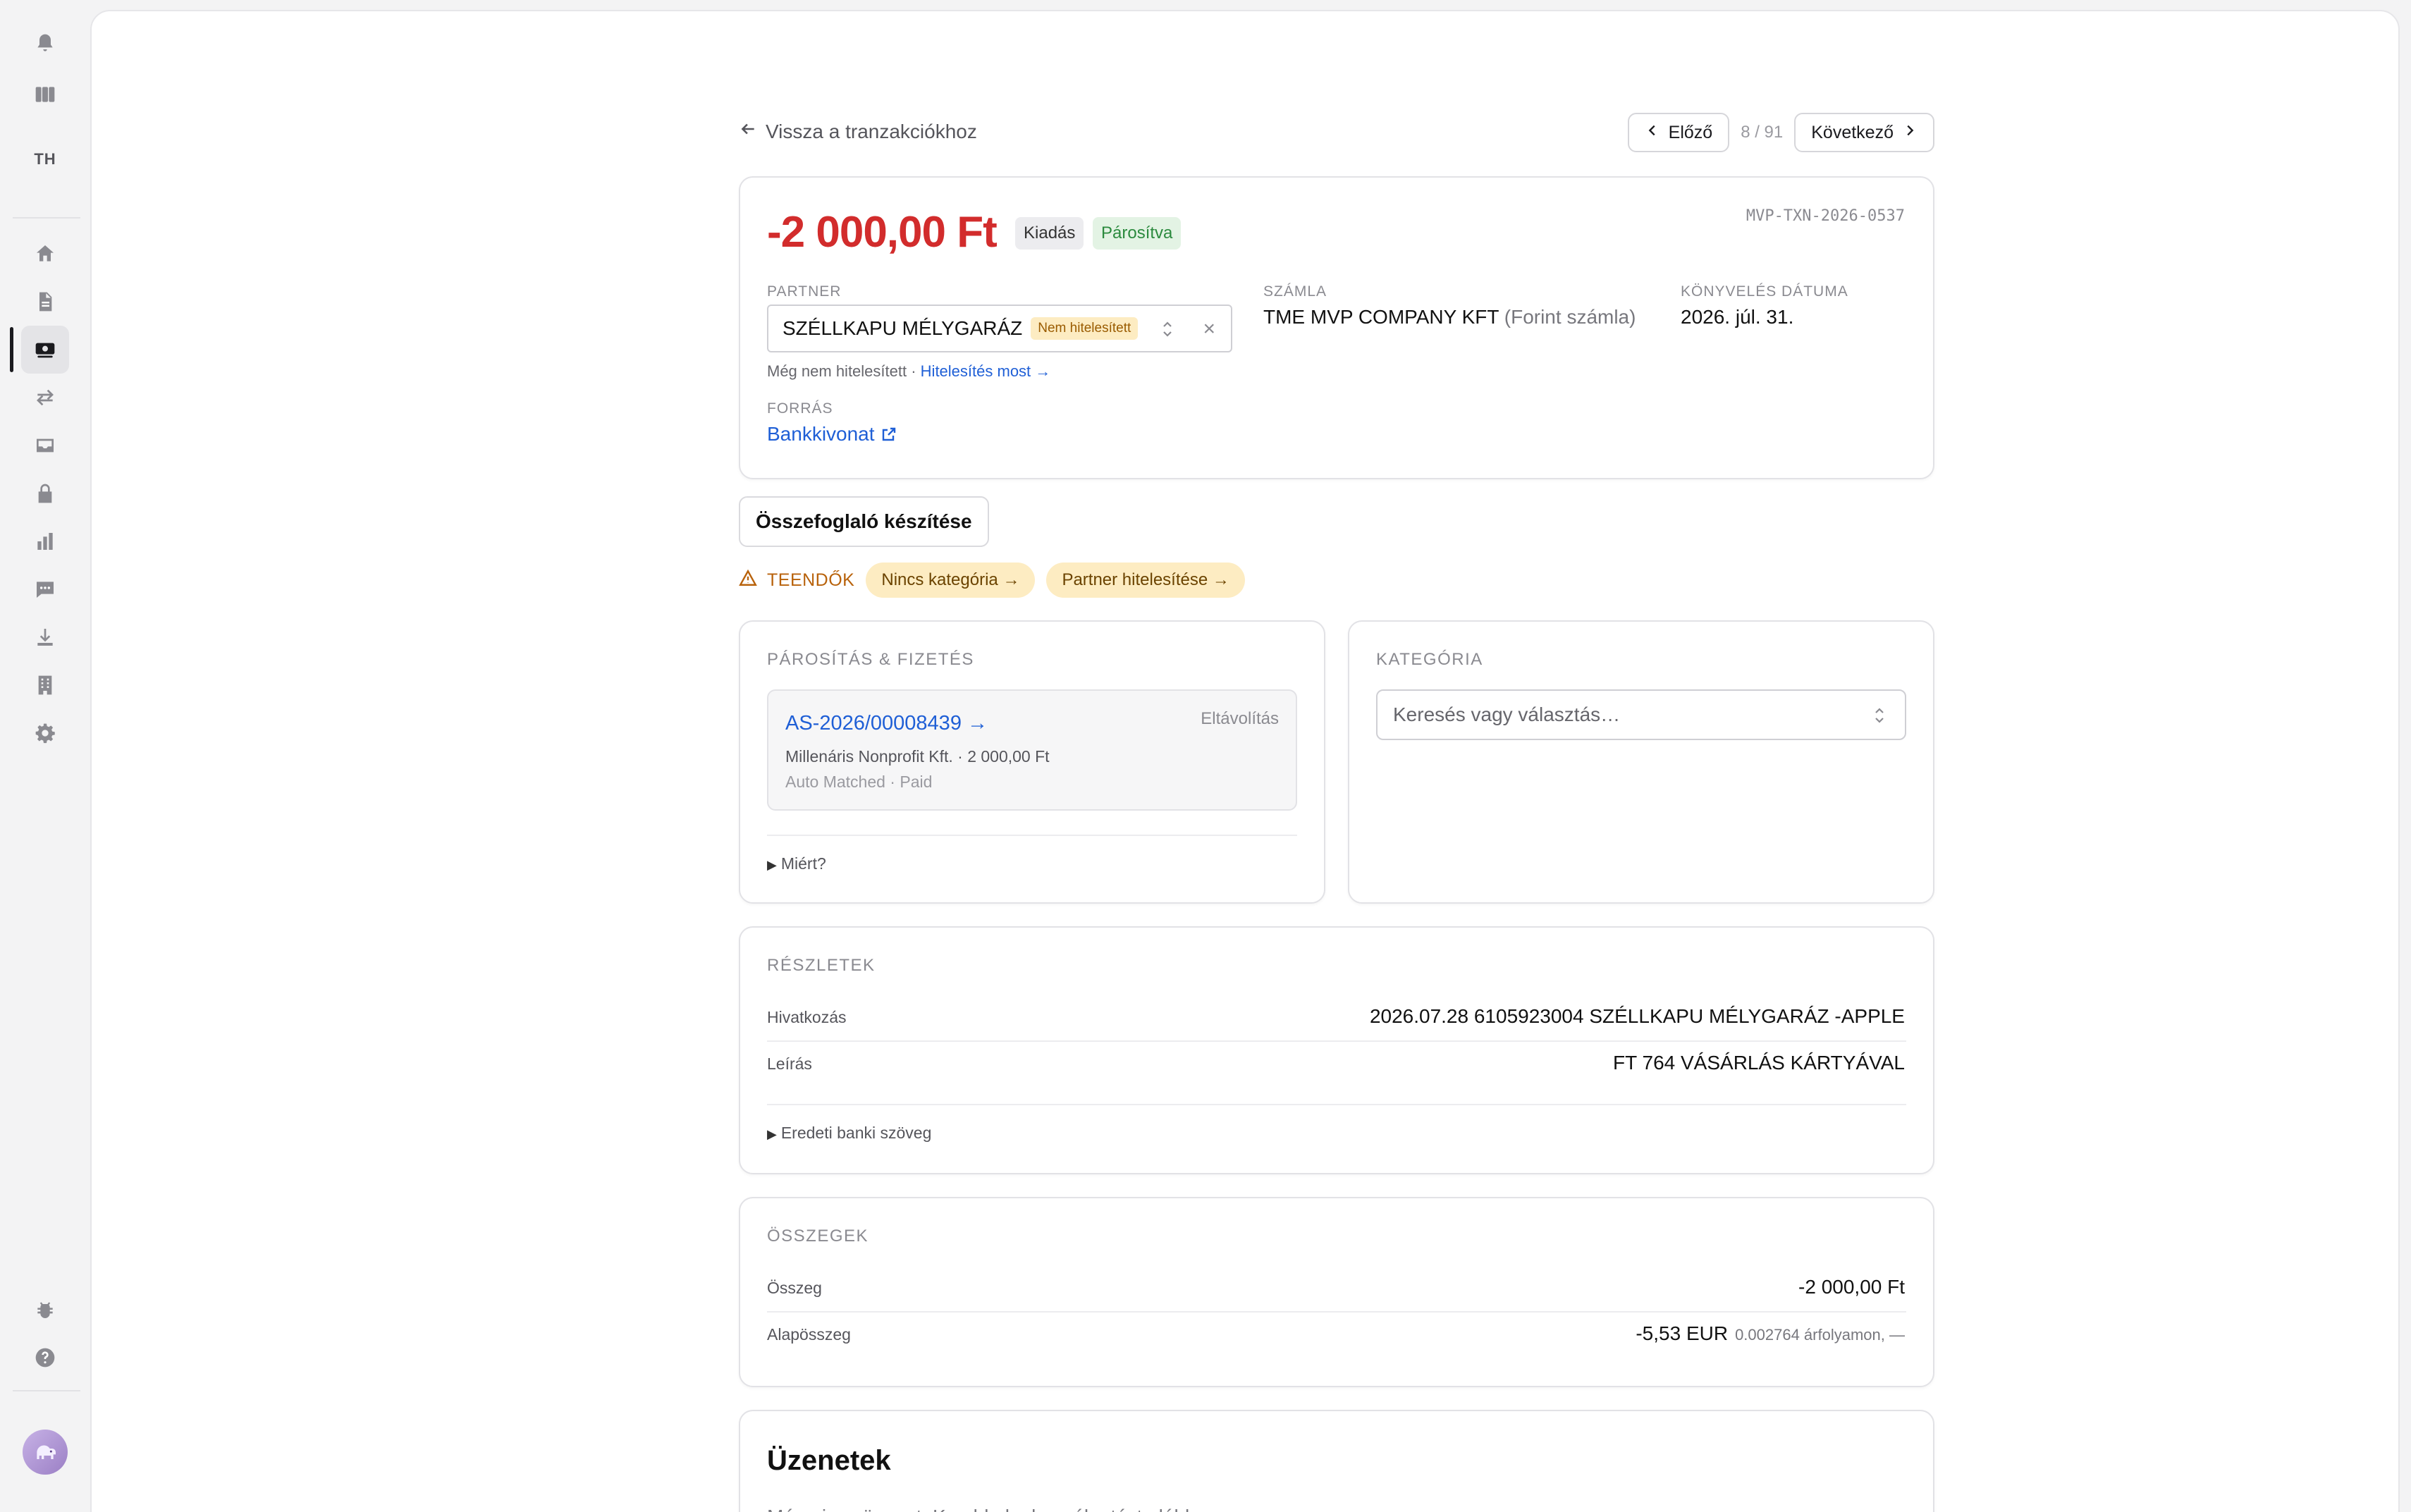 The image size is (2411, 1512). Describe the element at coordinates (1881, 716) in the screenshot. I see `select-arrows-icon` at that location.